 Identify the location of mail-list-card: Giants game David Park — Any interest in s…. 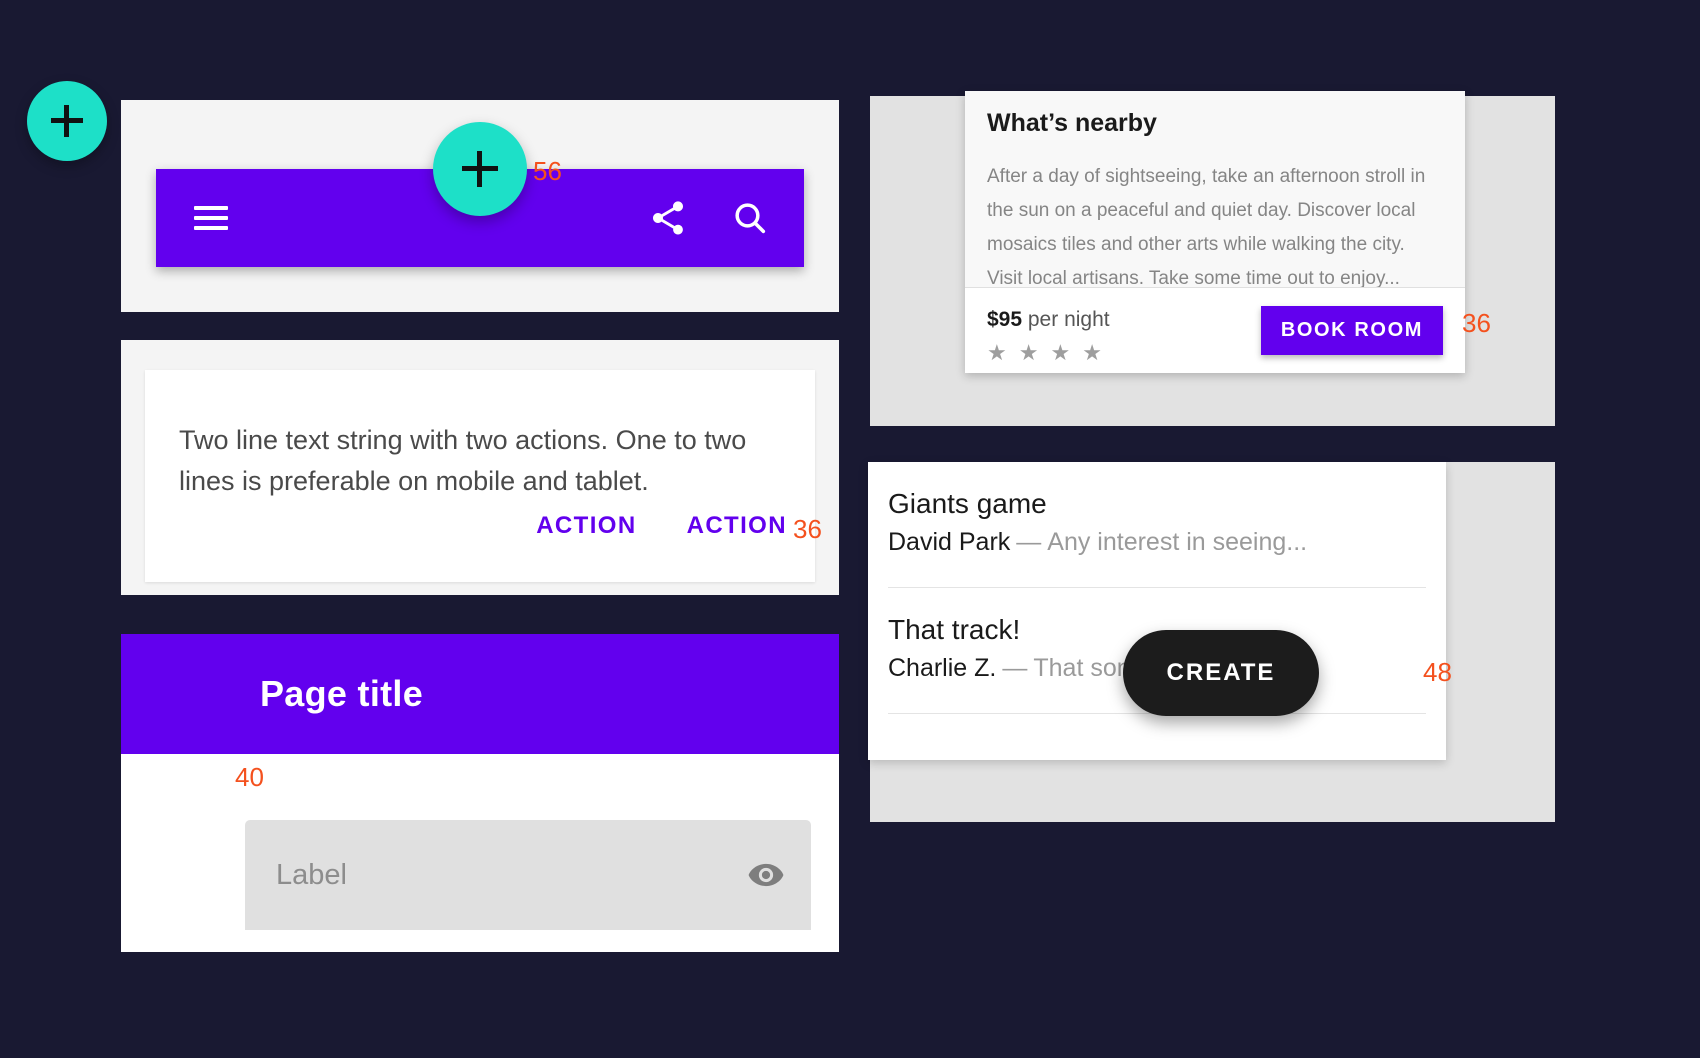
(1157, 611).